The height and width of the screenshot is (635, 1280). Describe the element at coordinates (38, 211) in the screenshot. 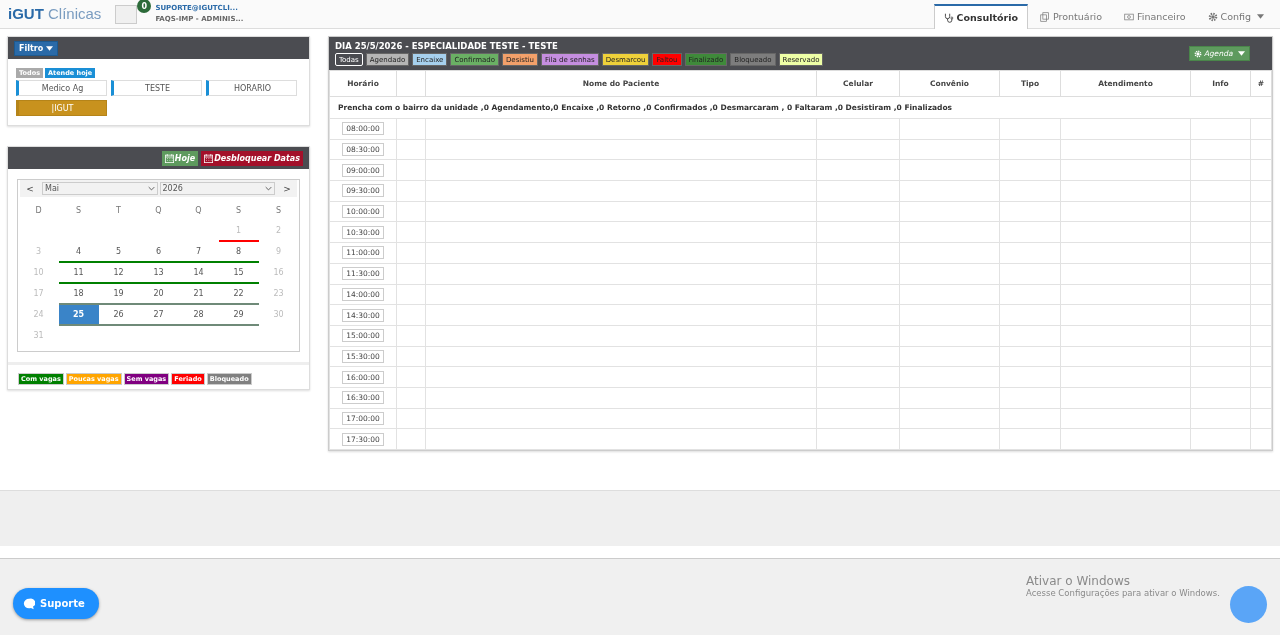

I see `weekday-label: D` at that location.